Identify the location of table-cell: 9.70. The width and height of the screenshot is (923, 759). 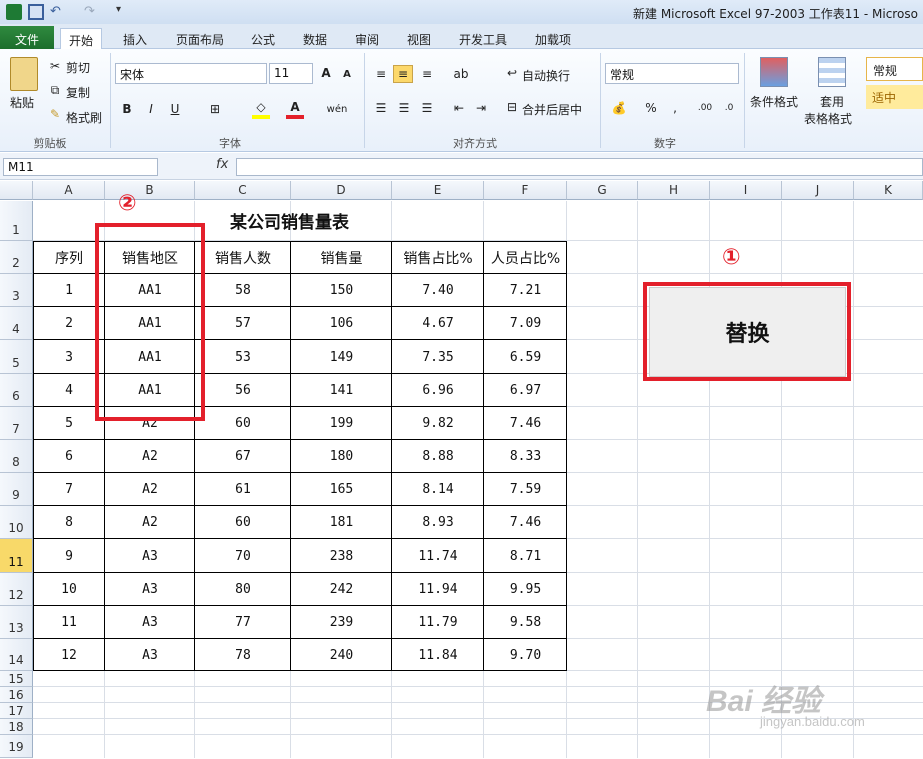
(525, 655).